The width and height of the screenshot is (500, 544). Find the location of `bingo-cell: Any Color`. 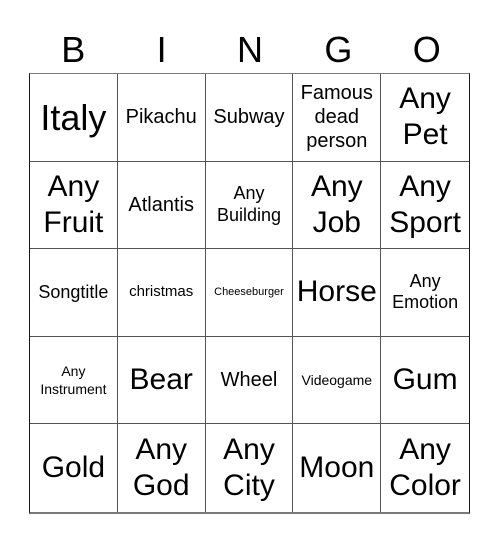

bingo-cell: Any Color is located at coordinates (425, 468).